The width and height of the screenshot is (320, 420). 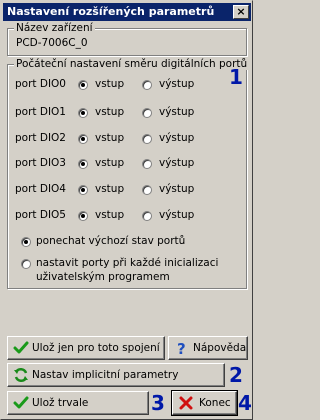 I want to click on port-label: port DIO5, so click(x=40, y=215).